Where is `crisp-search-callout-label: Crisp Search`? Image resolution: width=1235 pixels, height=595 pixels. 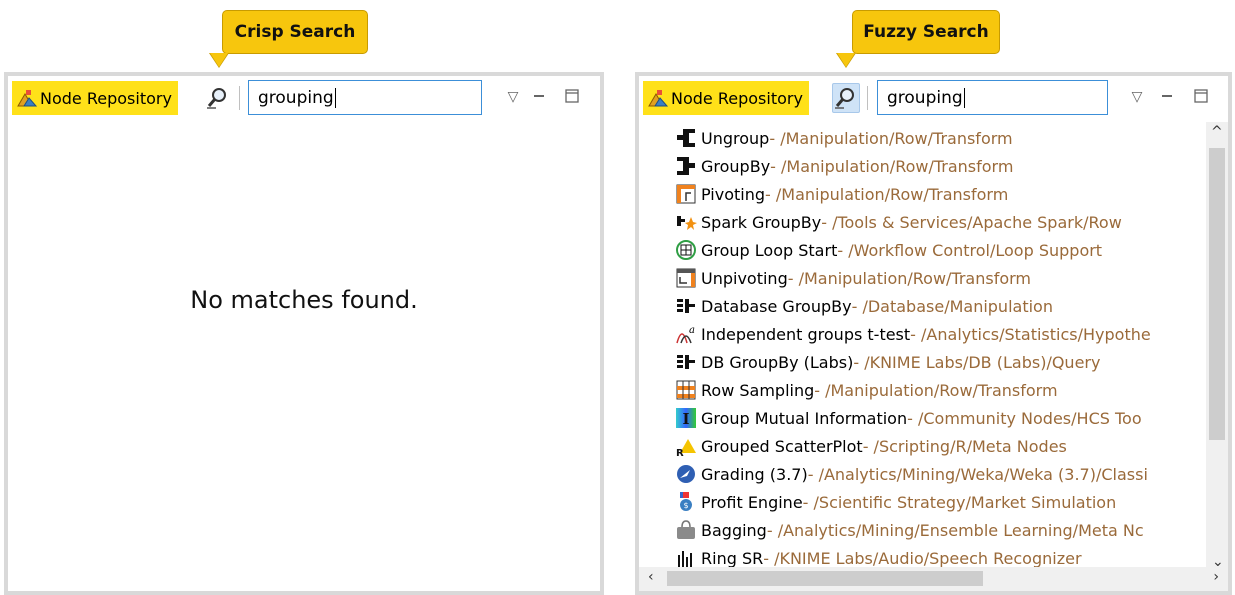 crisp-search-callout-label: Crisp Search is located at coordinates (295, 32).